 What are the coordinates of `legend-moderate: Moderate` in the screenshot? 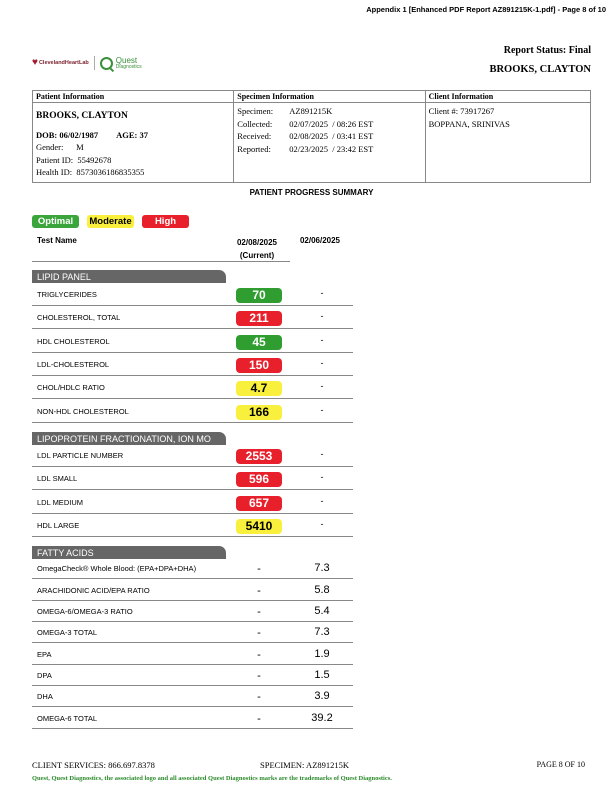 It's located at (110, 221).